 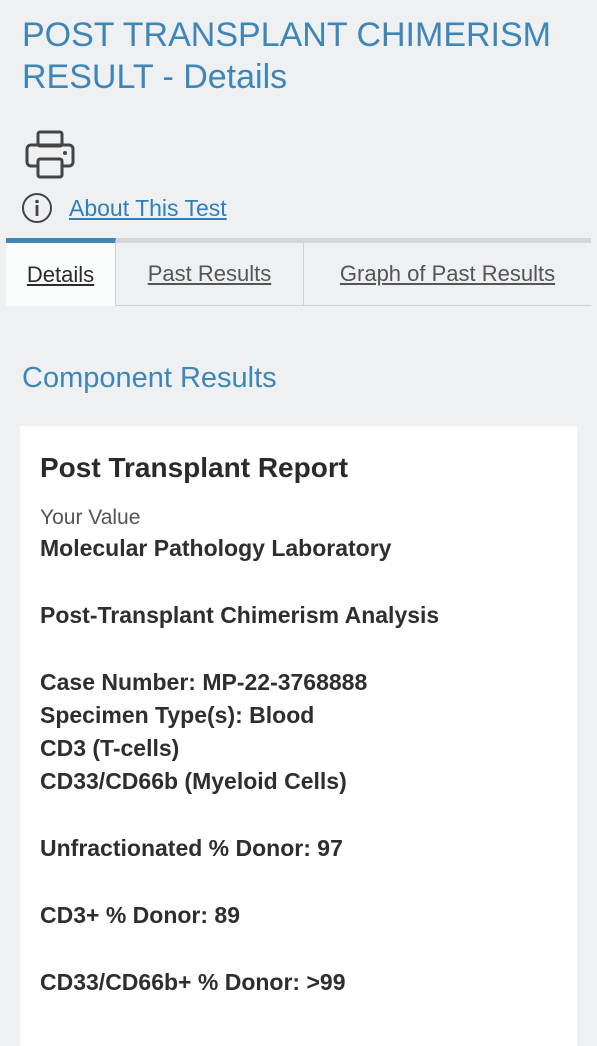 I want to click on report-line: Unfractionated % Donor: 97, so click(x=191, y=848).